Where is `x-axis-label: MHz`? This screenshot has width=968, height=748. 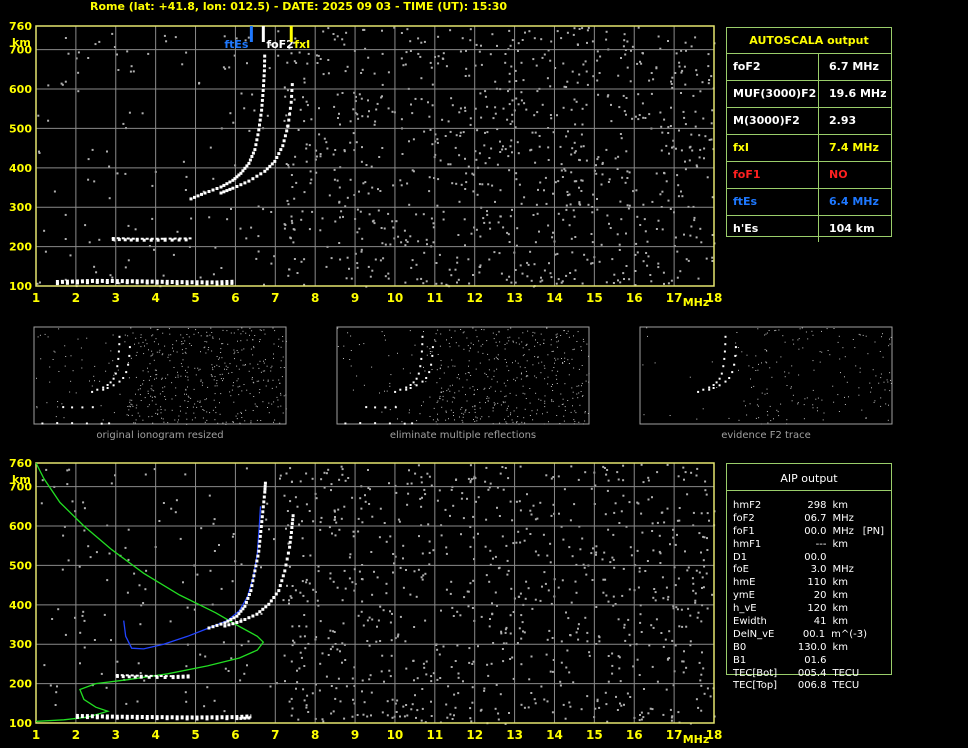 x-axis-label: MHz is located at coordinates (696, 739).